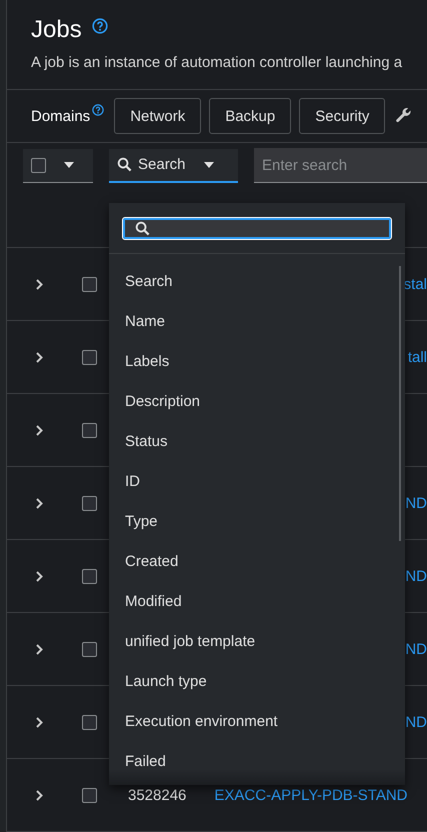  I want to click on filter-label: Search, so click(162, 165).